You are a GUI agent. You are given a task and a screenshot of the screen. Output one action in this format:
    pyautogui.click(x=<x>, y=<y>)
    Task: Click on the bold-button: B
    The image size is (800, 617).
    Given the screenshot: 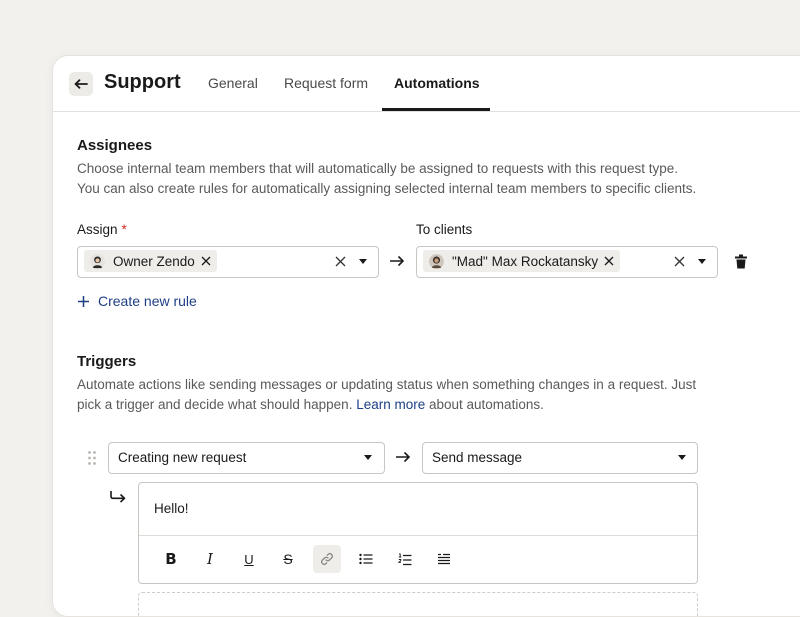 What is the action you would take?
    pyautogui.click(x=171, y=559)
    